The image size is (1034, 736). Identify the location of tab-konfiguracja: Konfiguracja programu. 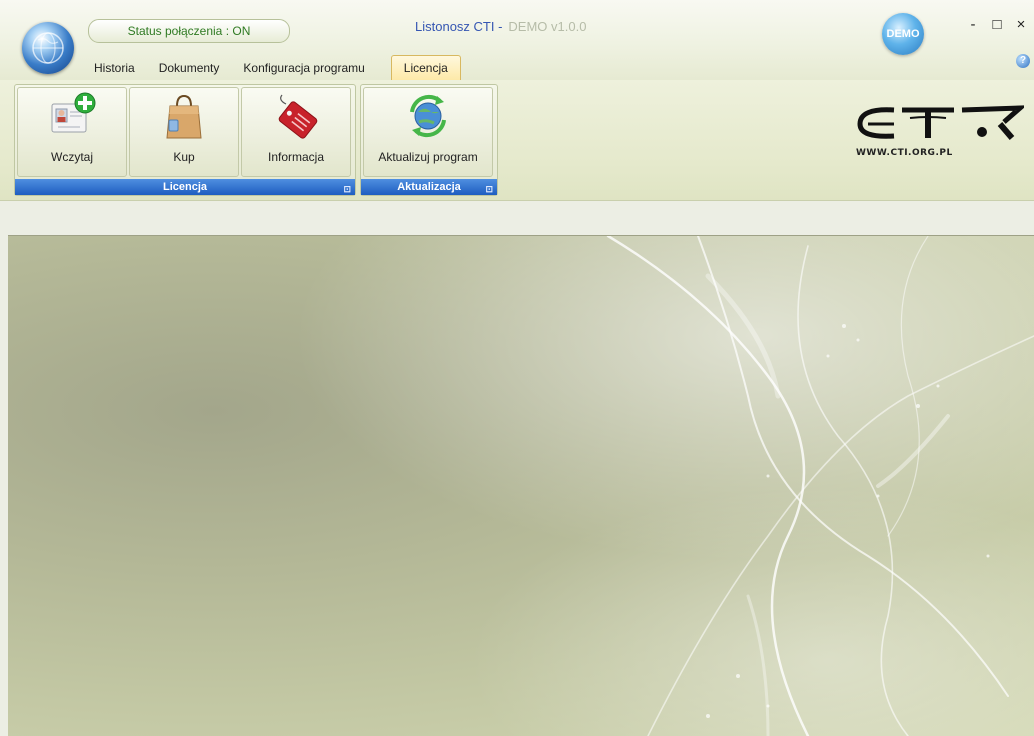
(303, 68).